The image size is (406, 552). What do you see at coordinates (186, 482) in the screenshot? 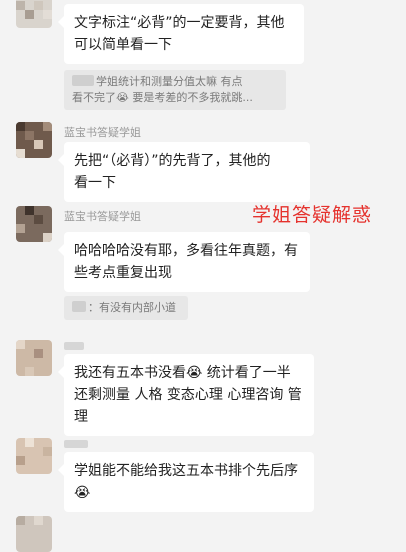
I see `message-bubble: 学姐能不能给我这五本书排个先后序 😭` at bounding box center [186, 482].